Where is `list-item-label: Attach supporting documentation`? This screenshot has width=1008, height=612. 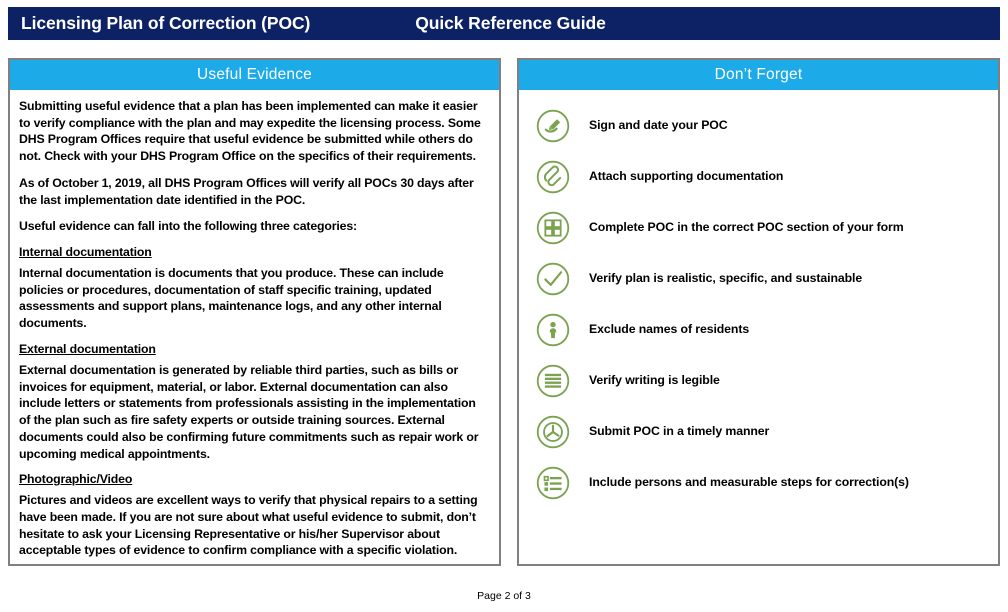
list-item-label: Attach supporting documentation is located at coordinates (686, 176).